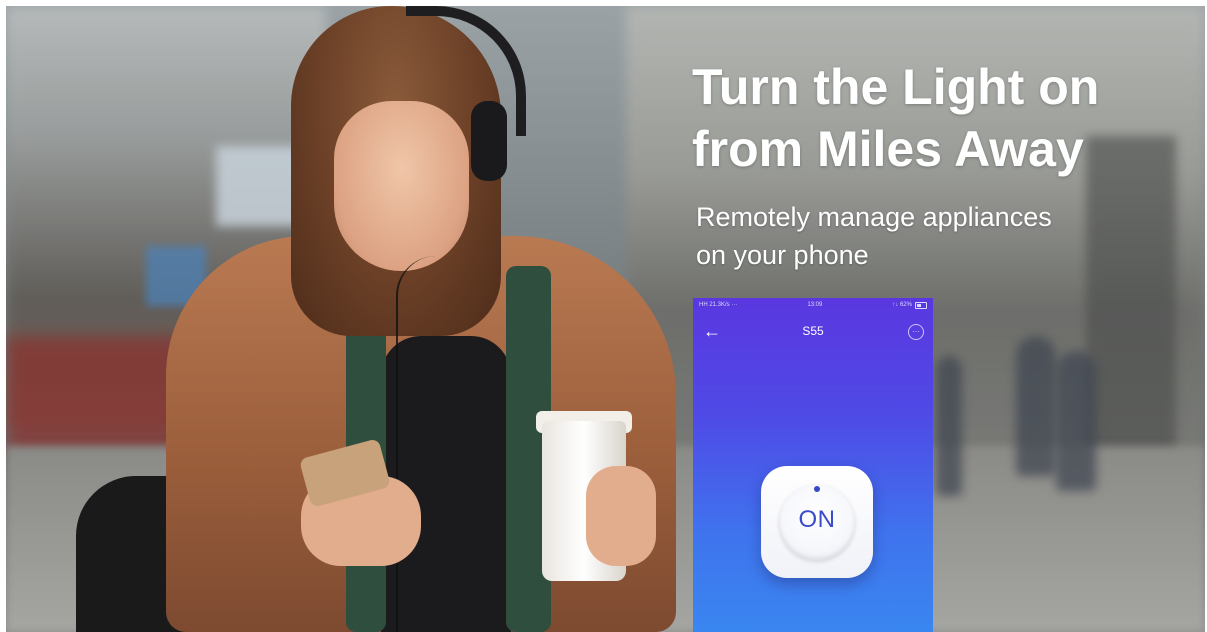 The image size is (1207, 632). I want to click on power-indicator-icon, so click(817, 489).